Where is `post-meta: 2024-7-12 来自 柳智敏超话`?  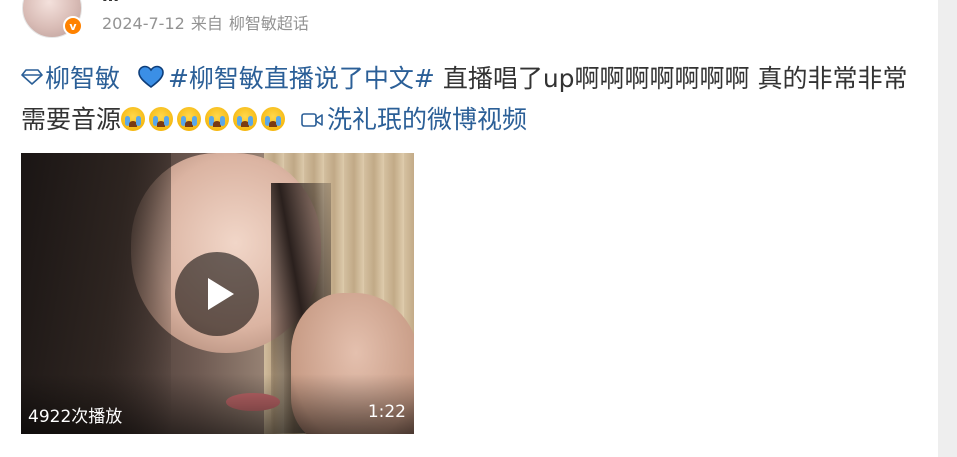
post-meta: 2024-7-12 来自 柳智敏超话 is located at coordinates (208, 22).